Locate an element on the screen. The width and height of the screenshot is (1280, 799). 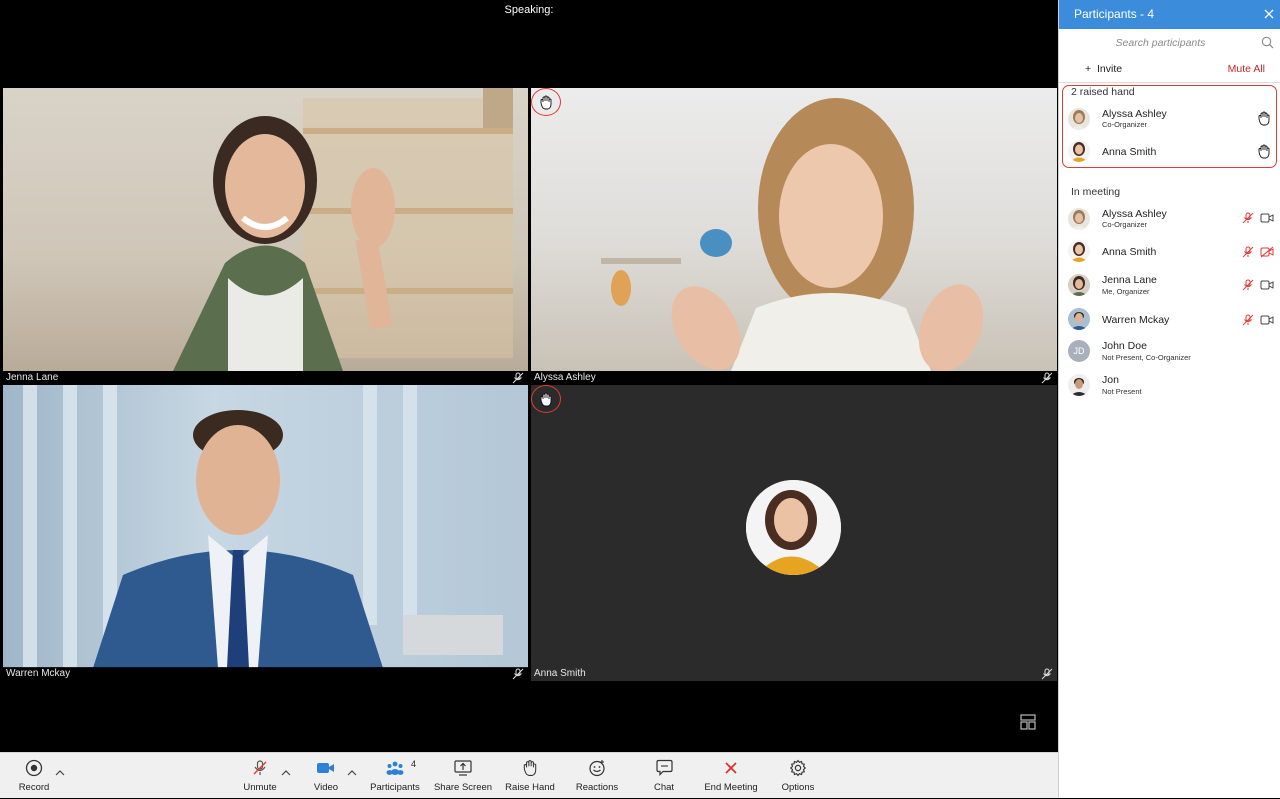
video-button: Video is located at coordinates (326, 776).